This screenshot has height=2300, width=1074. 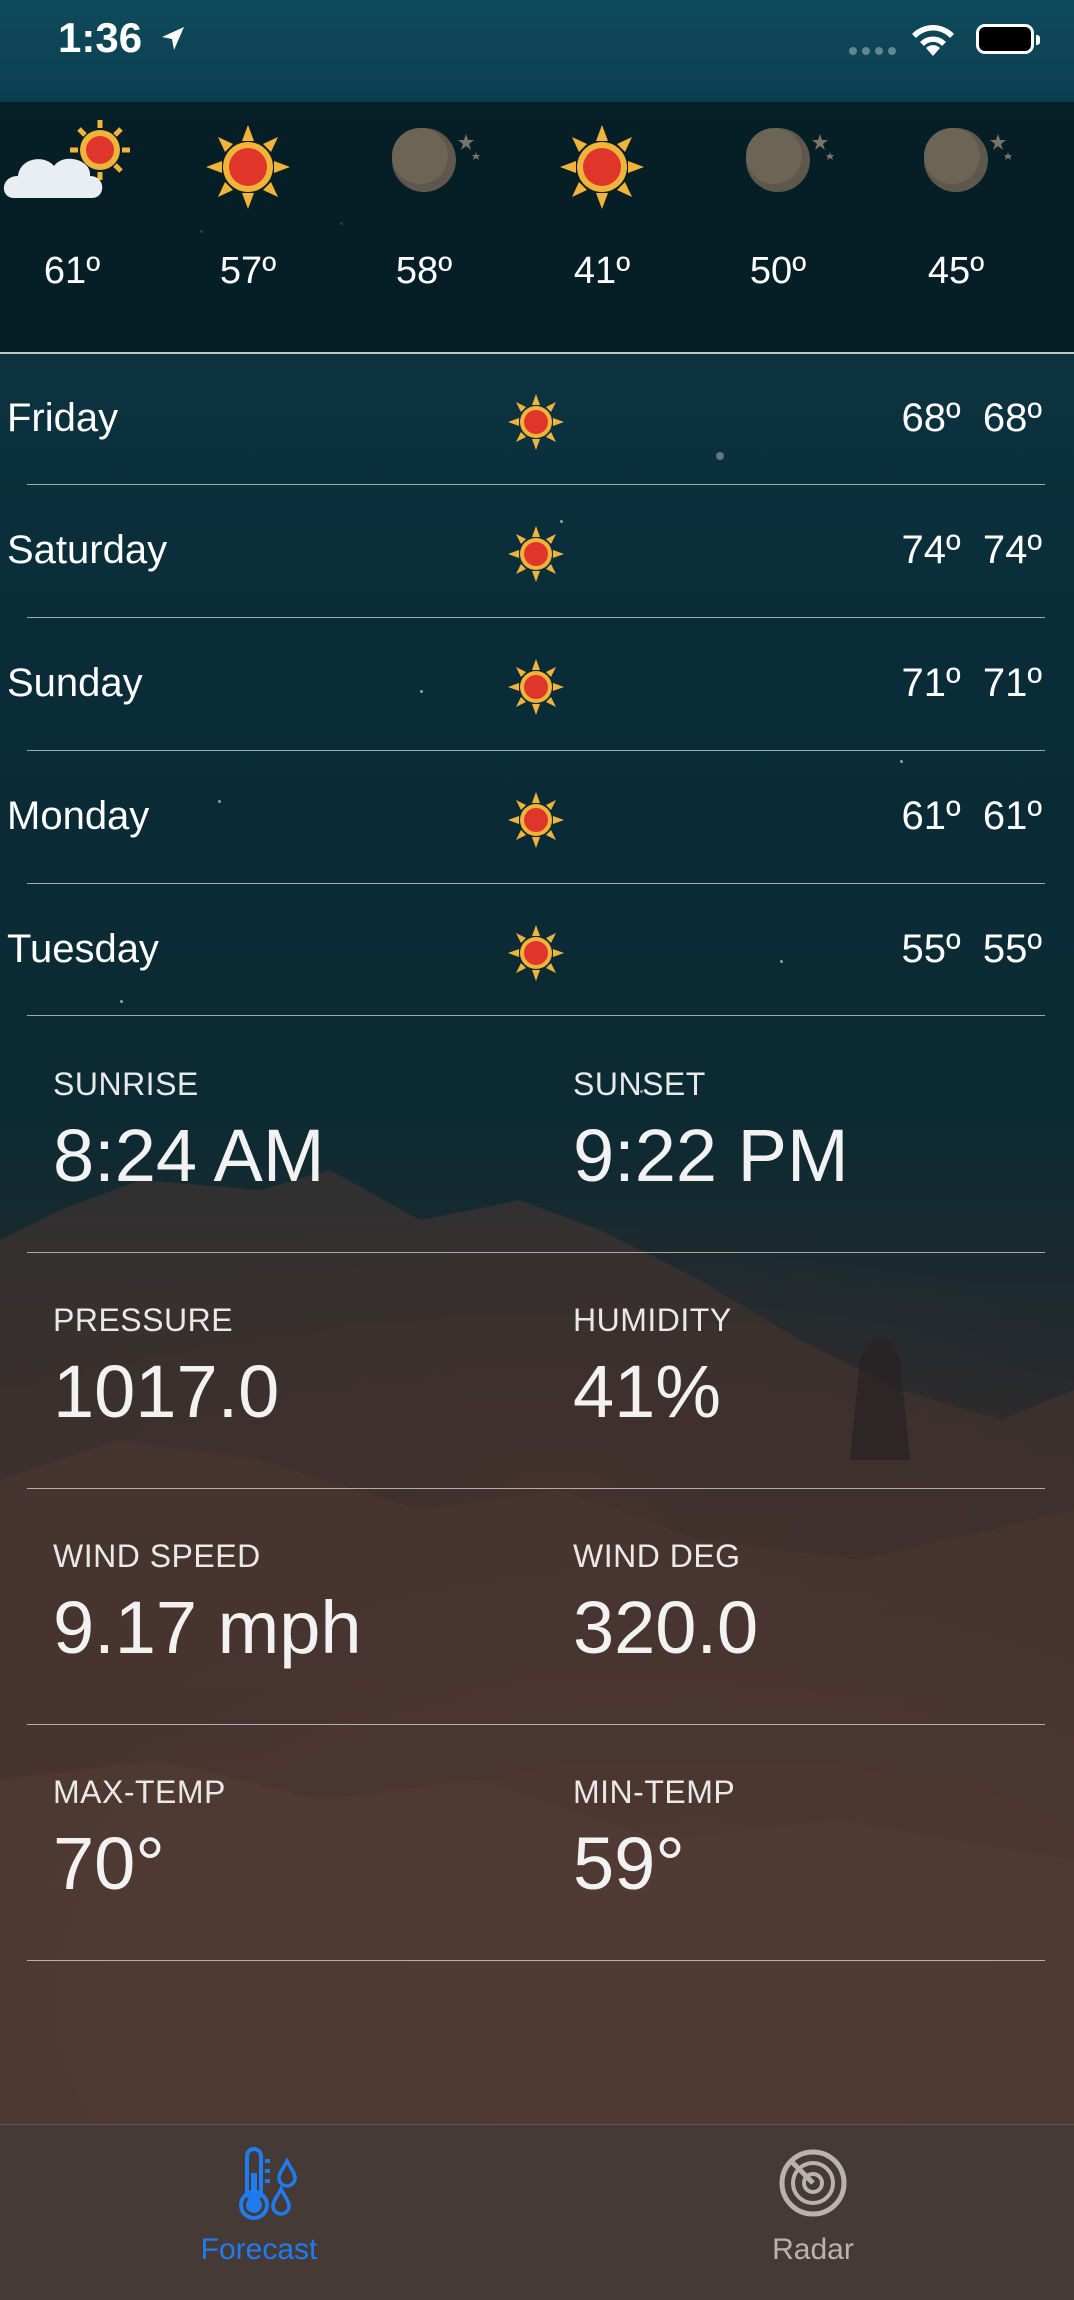 I want to click on daily-row: Friday 68º 68º, so click(x=537, y=420).